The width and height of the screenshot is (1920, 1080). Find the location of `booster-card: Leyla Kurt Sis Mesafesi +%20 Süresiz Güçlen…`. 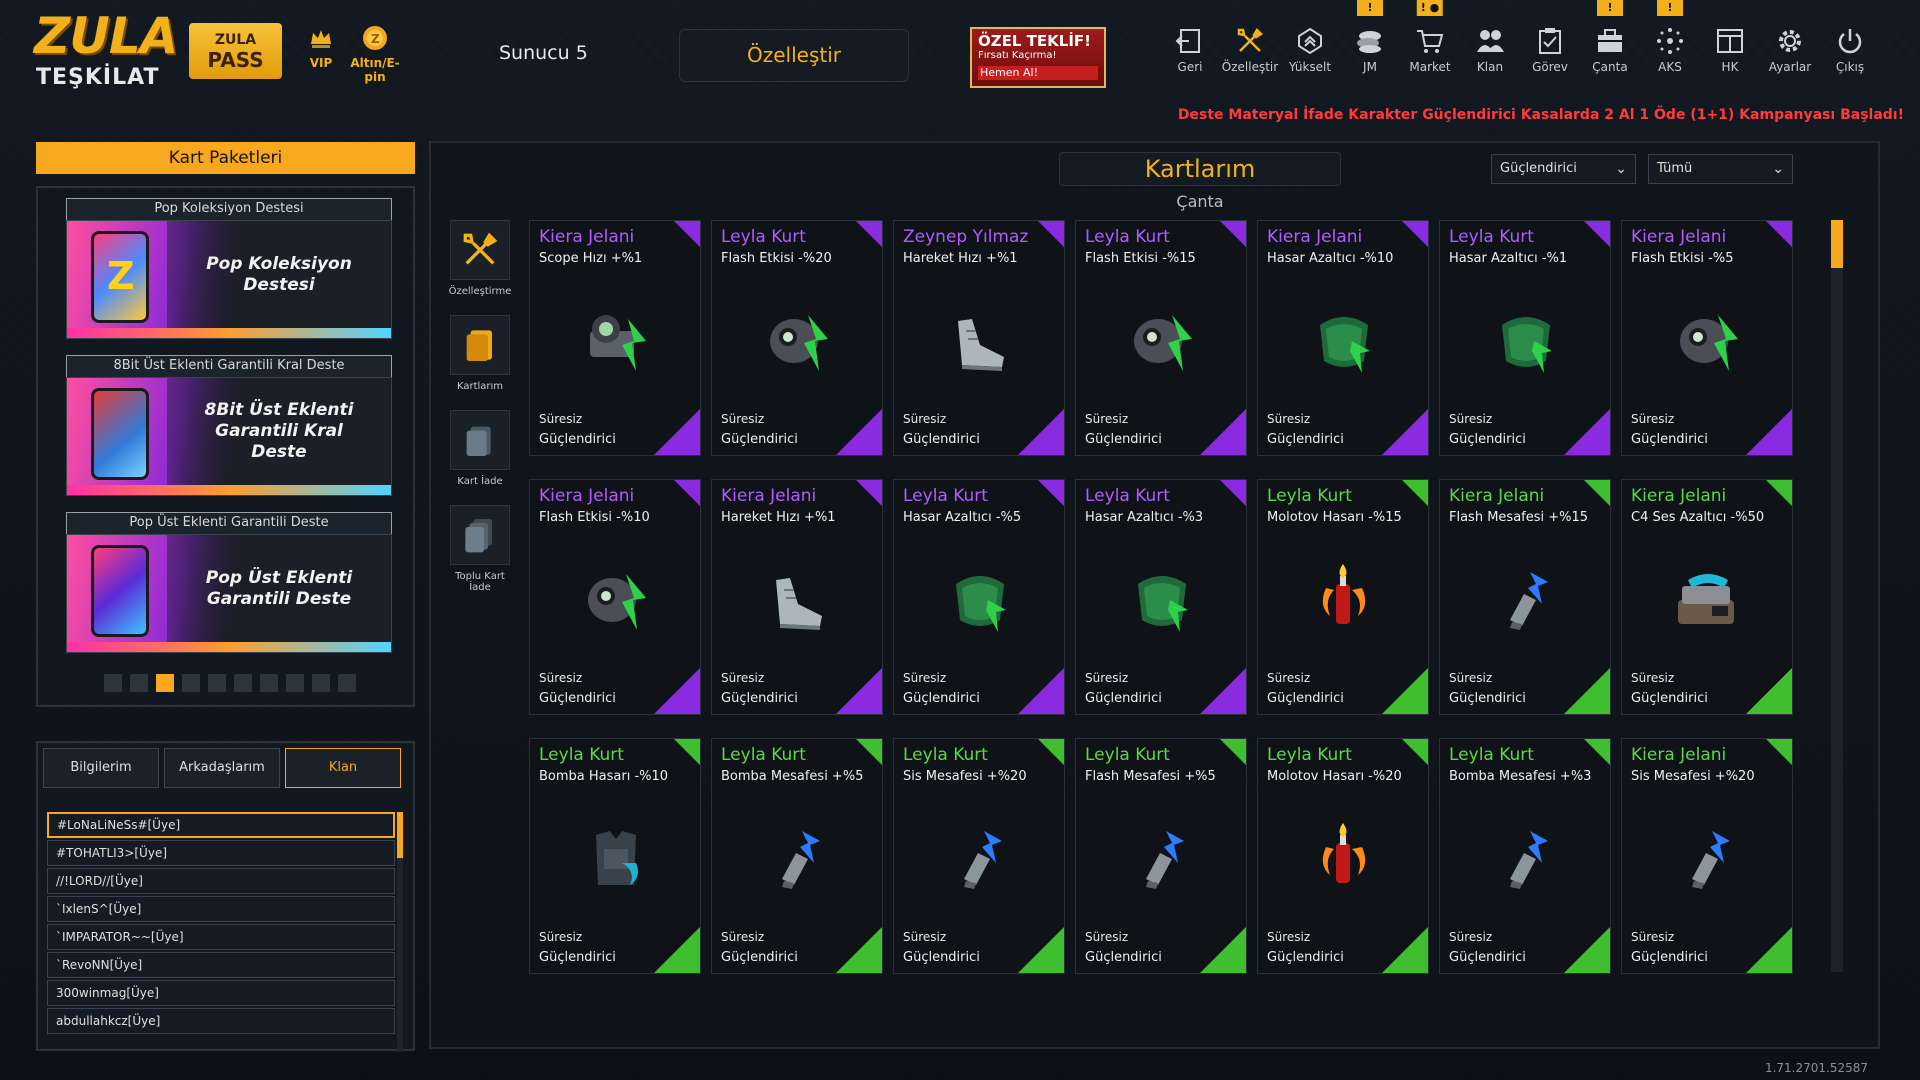

booster-card: Leyla Kurt Sis Mesafesi +%20 Süresiz Güçlen… is located at coordinates (979, 856).